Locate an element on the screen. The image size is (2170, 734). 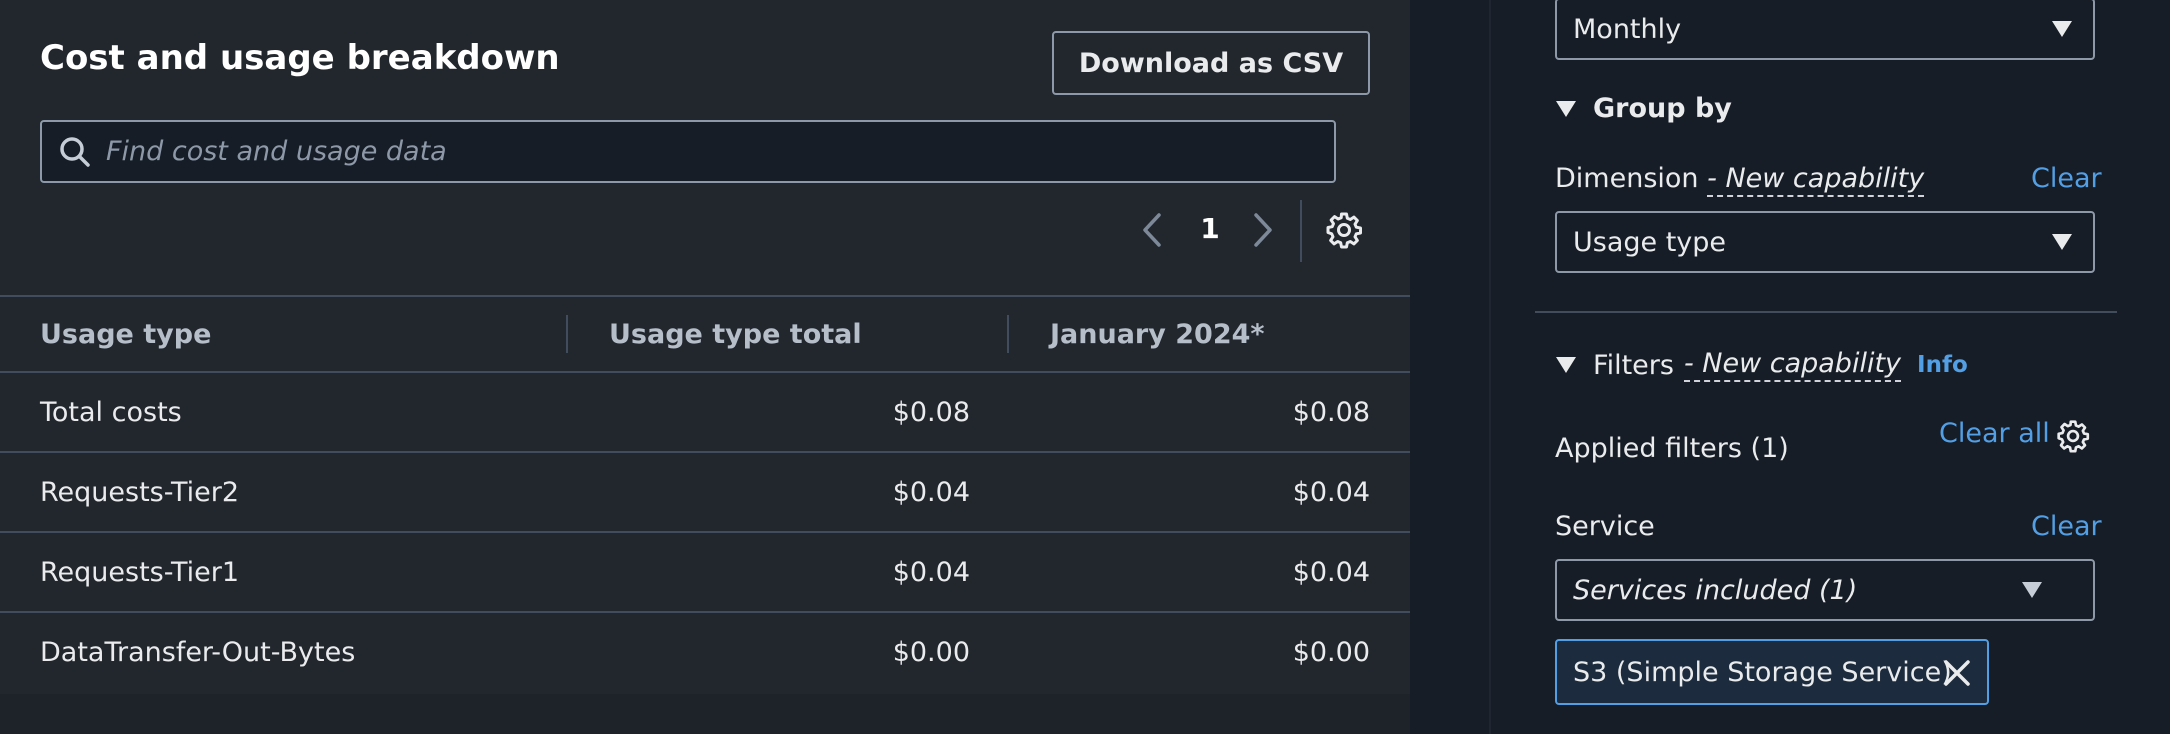
cell-usage-type: Requests-Tier2 is located at coordinates (140, 492).